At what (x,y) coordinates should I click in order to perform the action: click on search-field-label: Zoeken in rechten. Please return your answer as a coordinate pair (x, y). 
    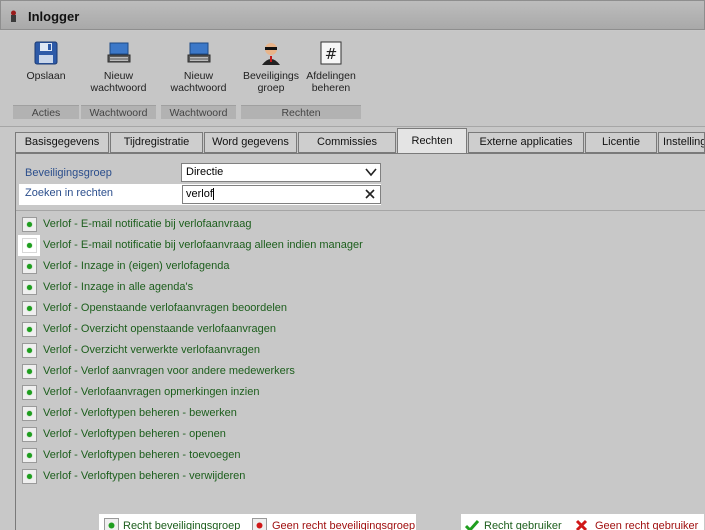
    Looking at the image, I should click on (69, 193).